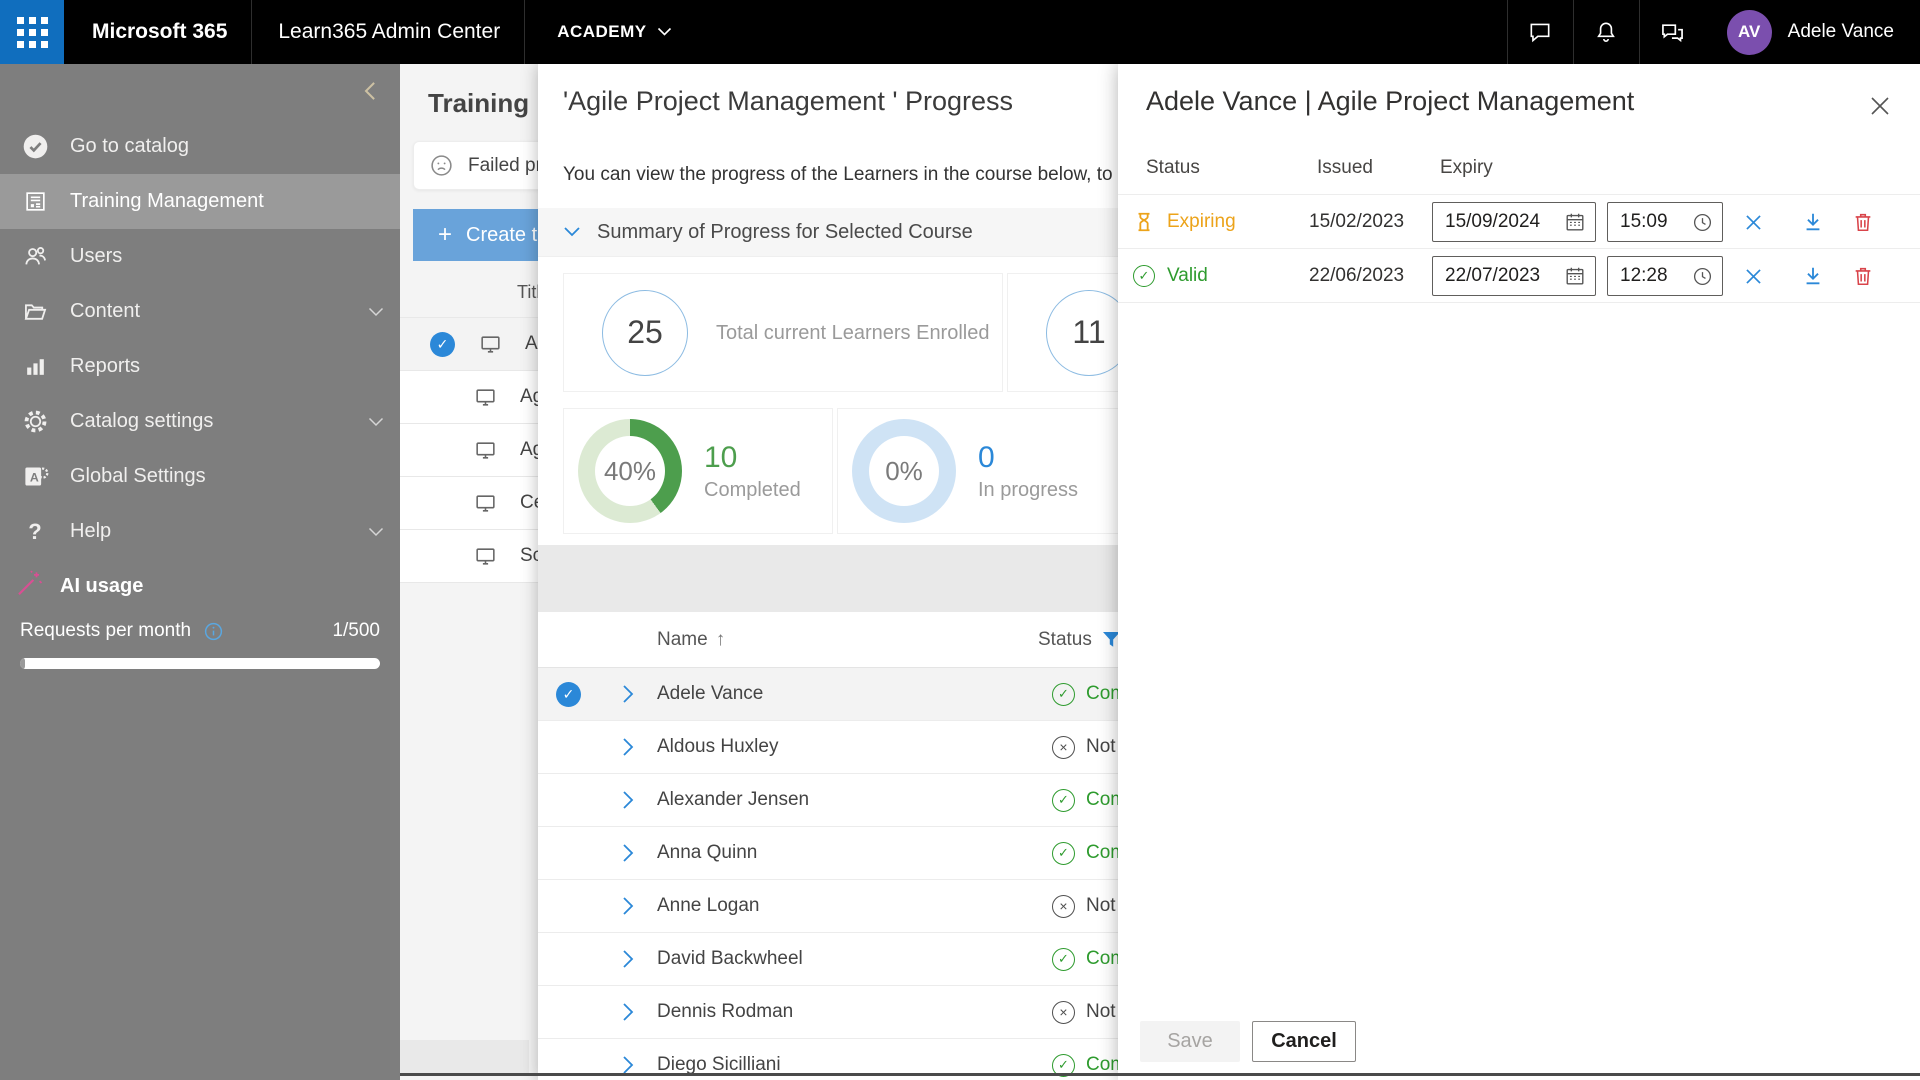  I want to click on sidebar-item-training-management: Training Management, so click(200, 201).